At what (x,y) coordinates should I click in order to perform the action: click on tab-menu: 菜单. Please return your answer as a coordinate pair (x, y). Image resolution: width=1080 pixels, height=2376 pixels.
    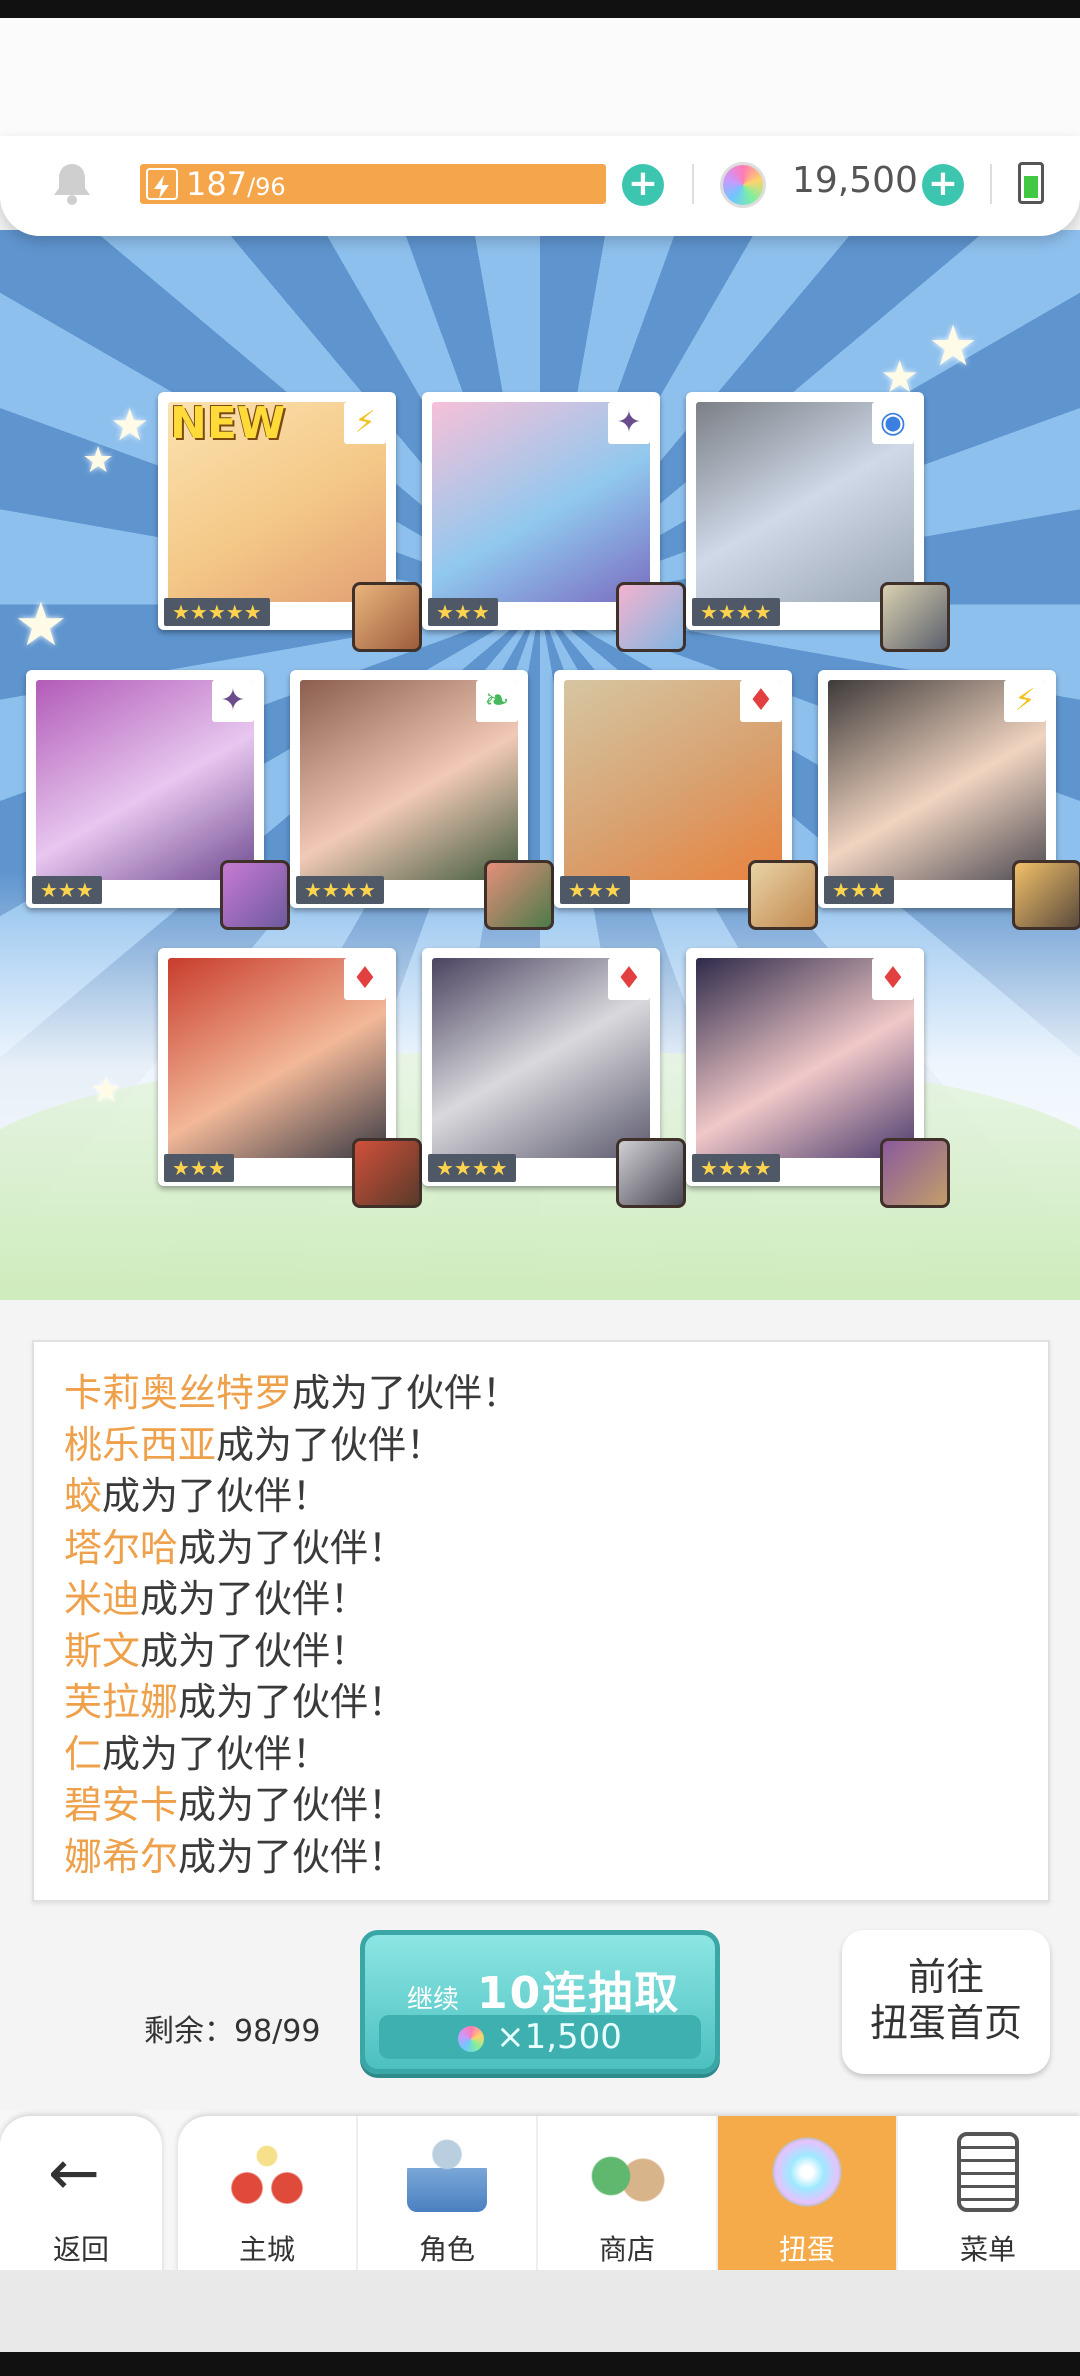
    Looking at the image, I should click on (988, 2196).